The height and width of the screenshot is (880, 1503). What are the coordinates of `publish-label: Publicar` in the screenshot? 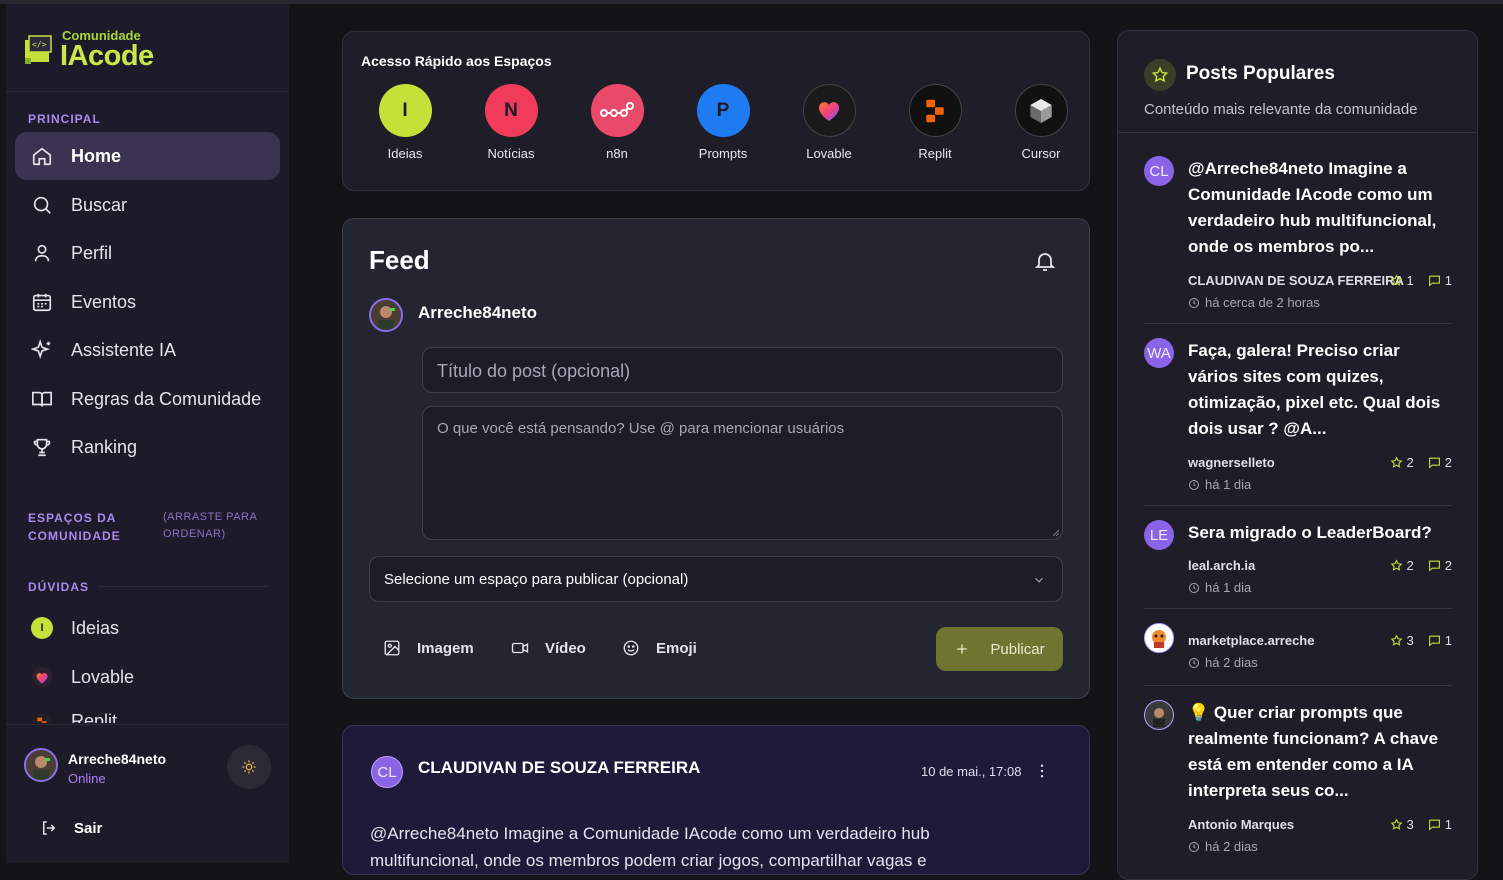 It's located at (1017, 649).